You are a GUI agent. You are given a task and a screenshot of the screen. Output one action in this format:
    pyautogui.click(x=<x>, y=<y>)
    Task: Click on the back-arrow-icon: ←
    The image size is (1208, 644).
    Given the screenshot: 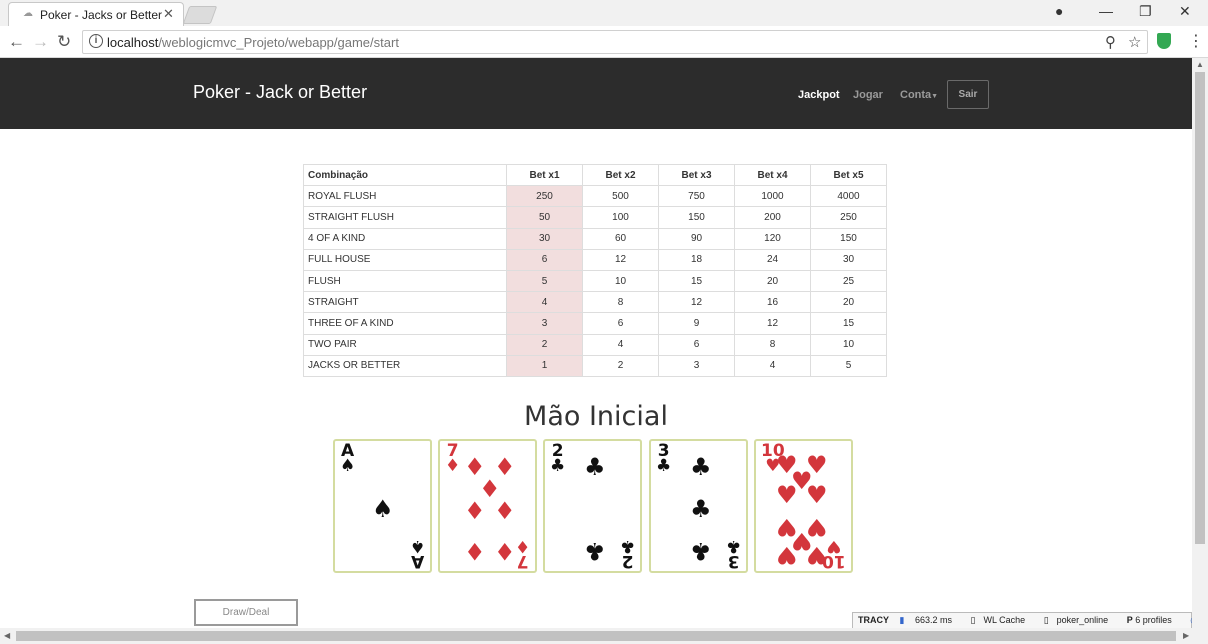 What is the action you would take?
    pyautogui.click(x=16, y=42)
    